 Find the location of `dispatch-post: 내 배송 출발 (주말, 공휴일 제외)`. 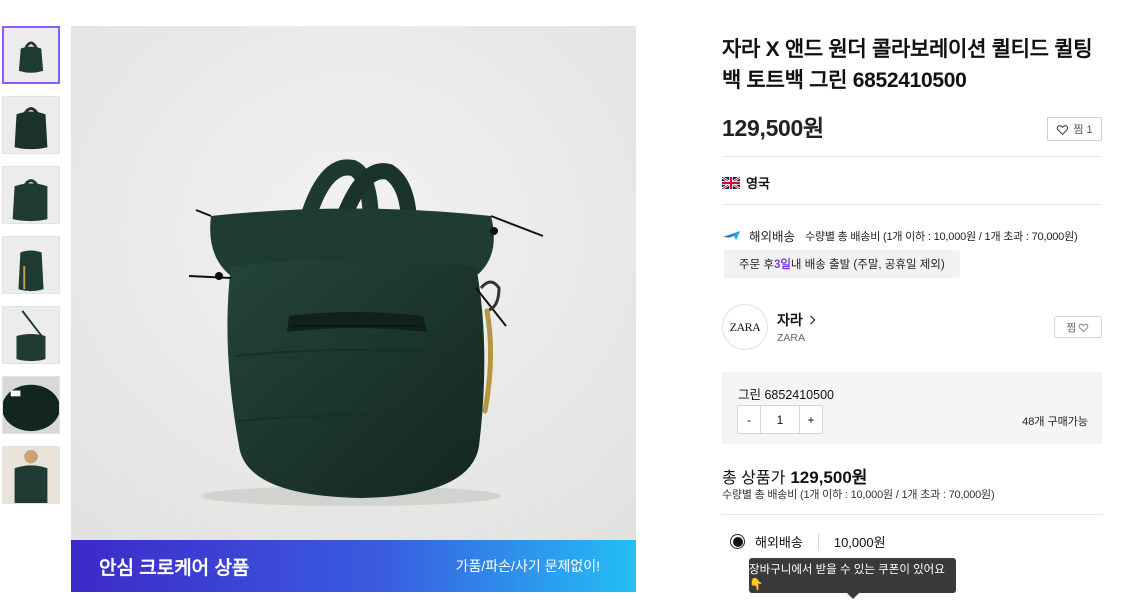

dispatch-post: 내 배송 출발 (주말, 공휴일 제외) is located at coordinates (867, 265).